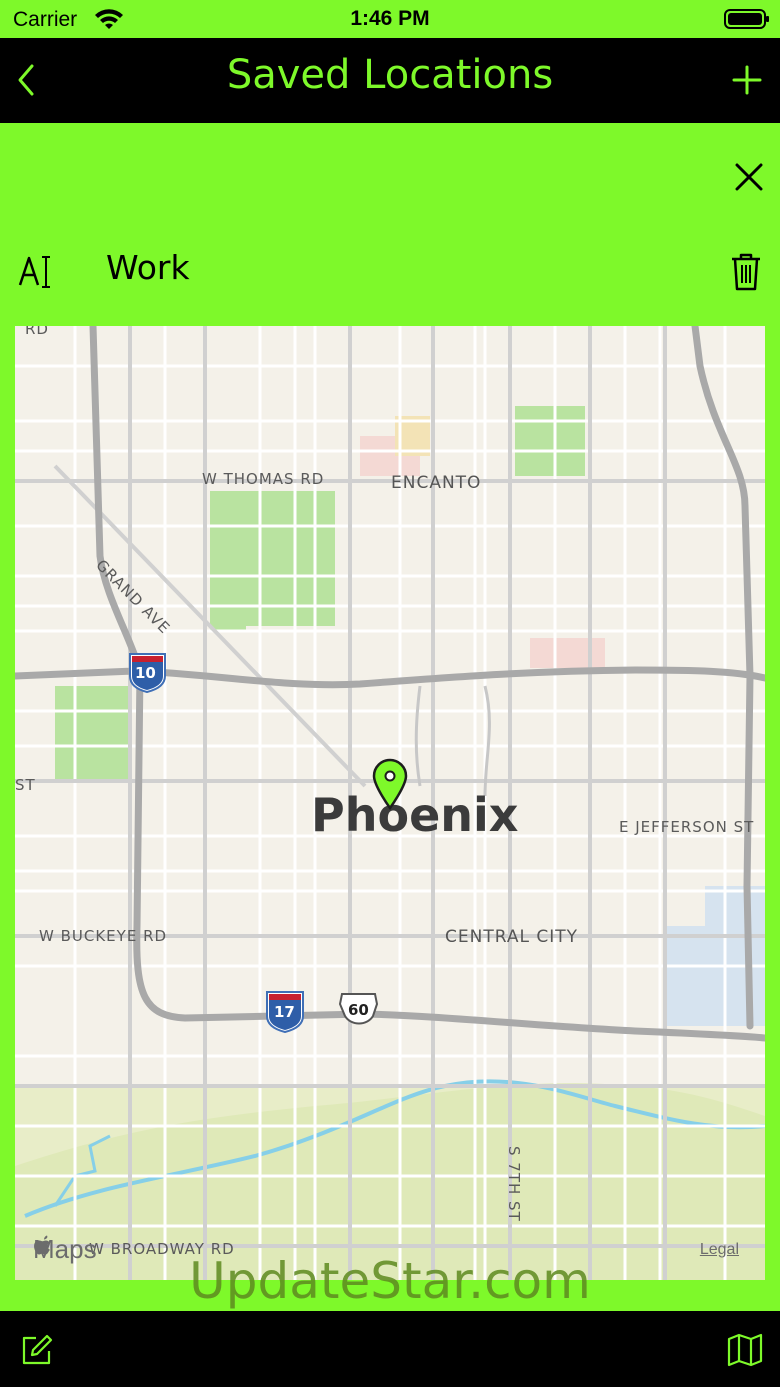 This screenshot has width=780, height=1387. I want to click on map-label: RD, so click(37, 332).